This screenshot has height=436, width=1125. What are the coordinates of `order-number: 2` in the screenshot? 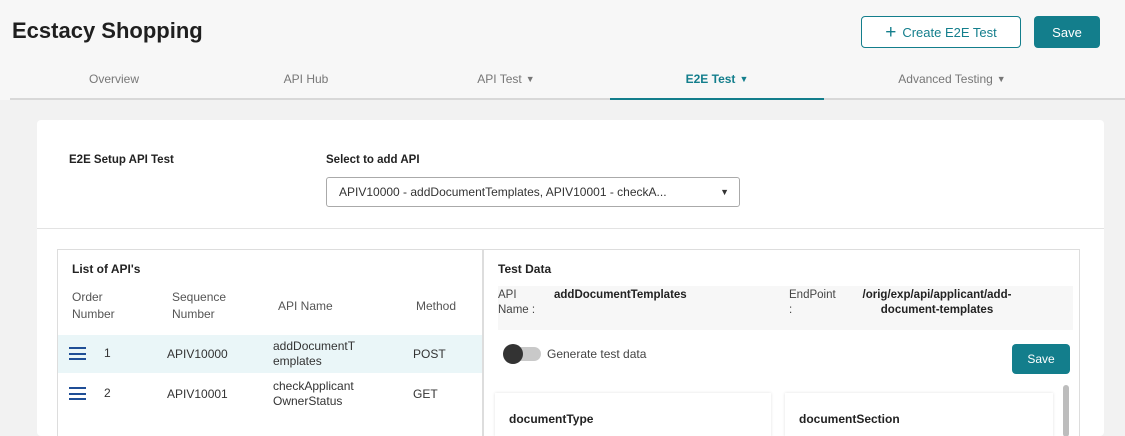 It's located at (107, 393).